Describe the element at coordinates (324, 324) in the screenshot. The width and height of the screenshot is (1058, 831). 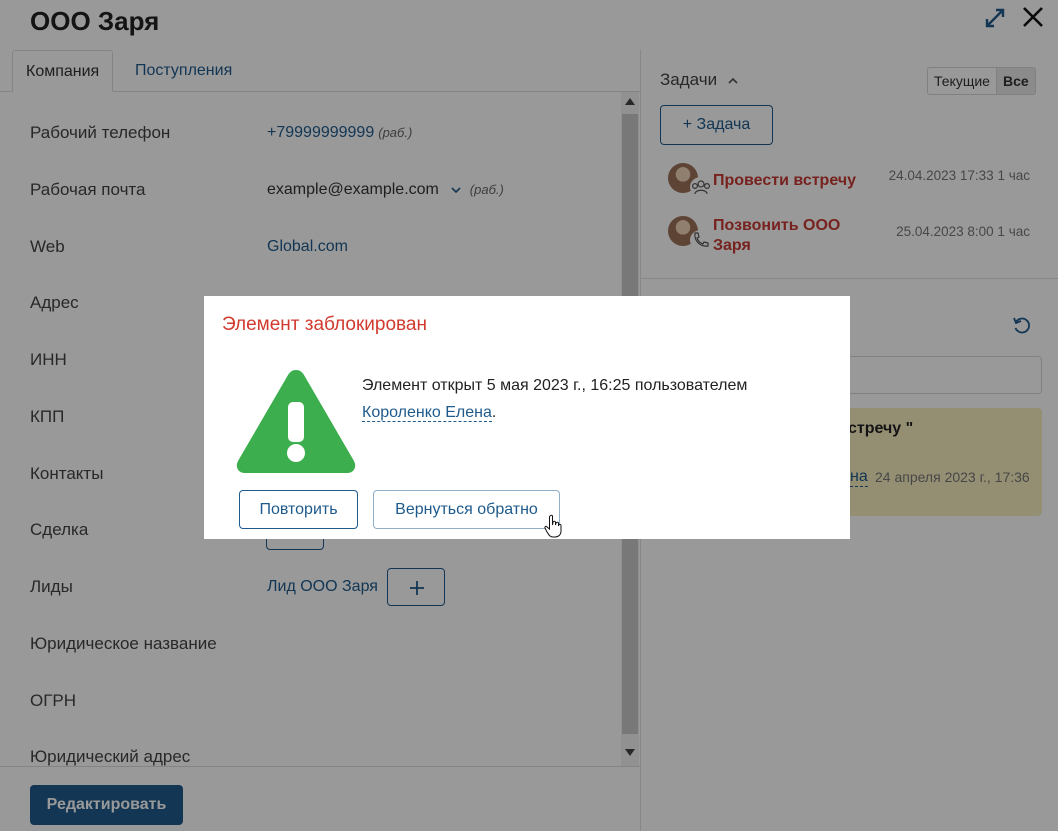
I see `dialog-title: Элемент заблокирован` at that location.